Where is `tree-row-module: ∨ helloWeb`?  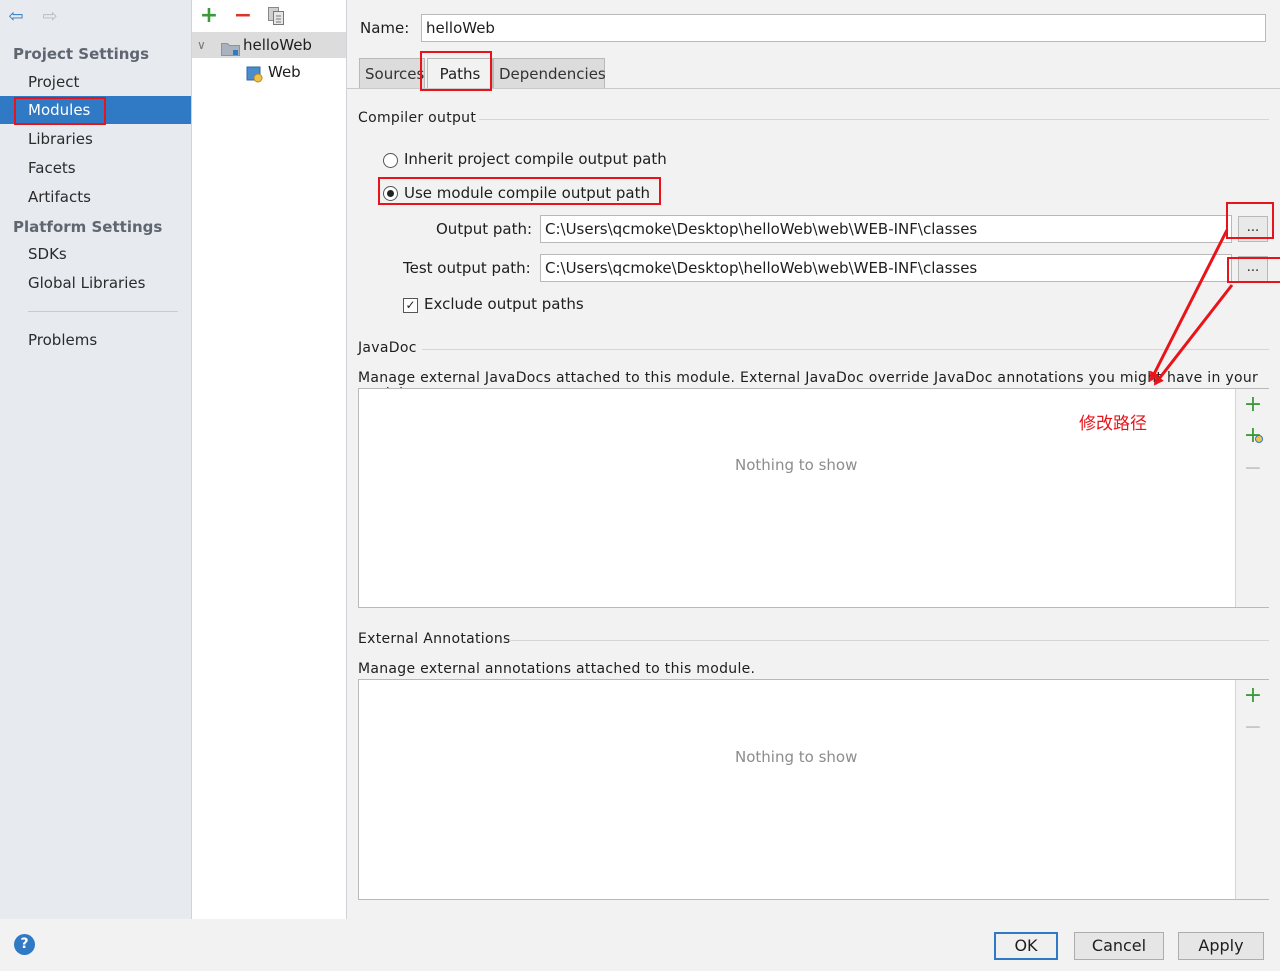 tree-row-module: ∨ helloWeb is located at coordinates (269, 45).